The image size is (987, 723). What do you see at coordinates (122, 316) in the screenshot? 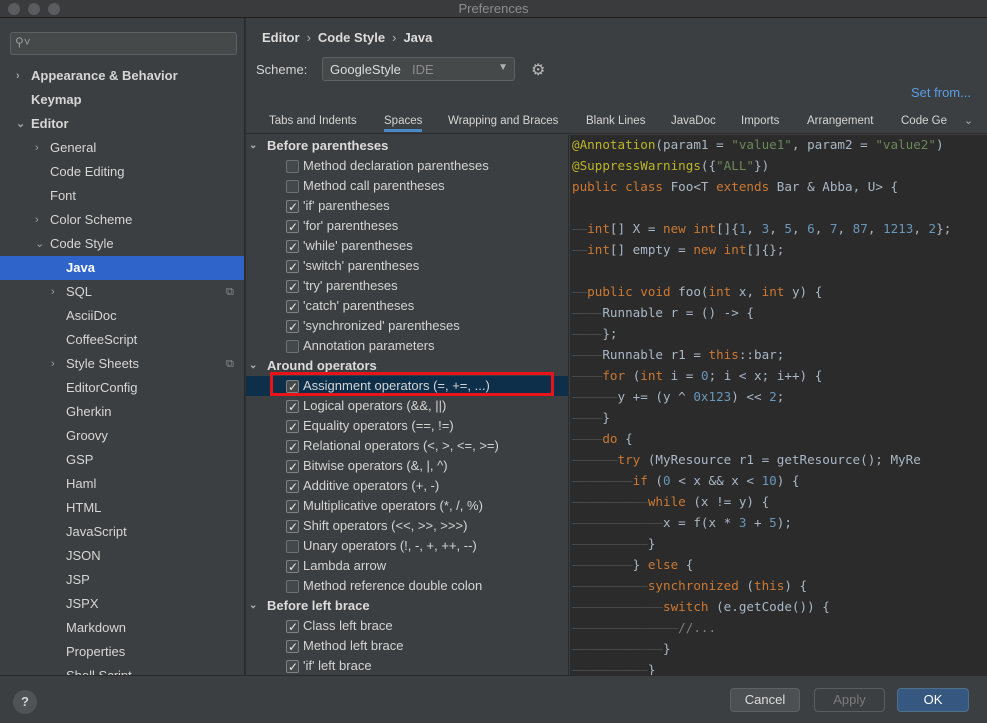
I see `sidebar-item-asciidoc: AsciiDoc` at bounding box center [122, 316].